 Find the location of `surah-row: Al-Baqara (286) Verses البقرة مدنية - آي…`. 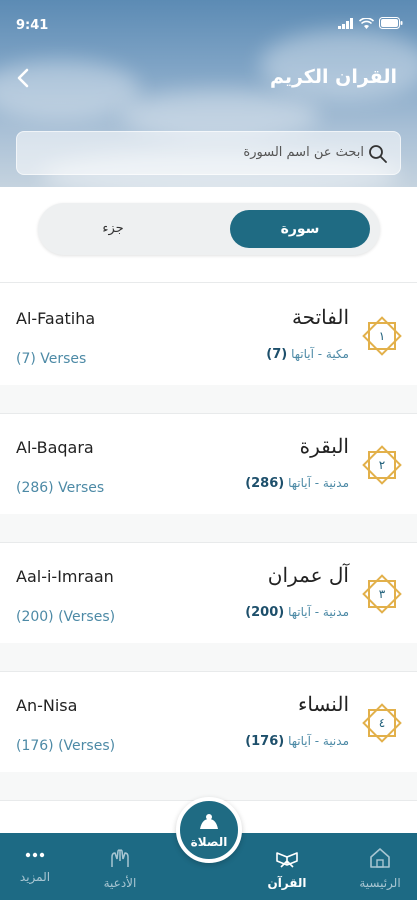

surah-row: Al-Baqara (286) Verses البقرة مدنية - آي… is located at coordinates (208, 464).